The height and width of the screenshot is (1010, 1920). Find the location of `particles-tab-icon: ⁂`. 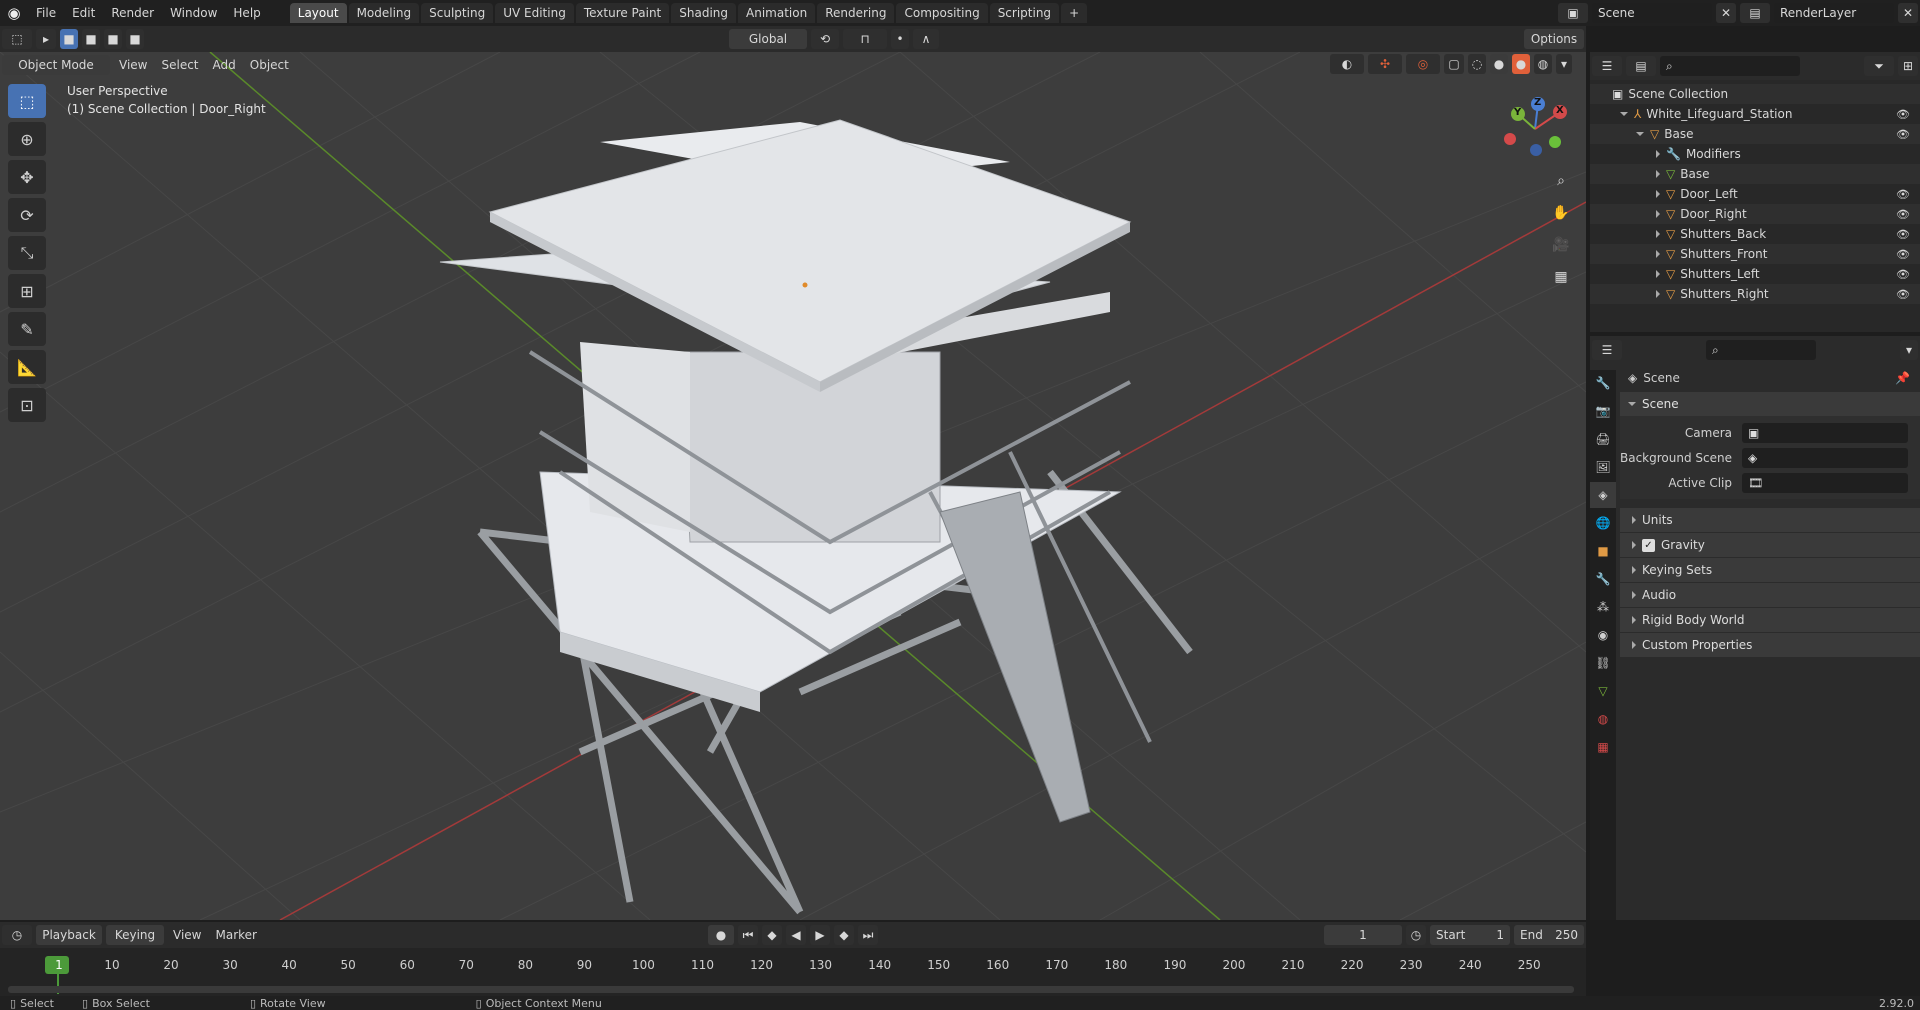

particles-tab-icon: ⁂ is located at coordinates (1603, 607).